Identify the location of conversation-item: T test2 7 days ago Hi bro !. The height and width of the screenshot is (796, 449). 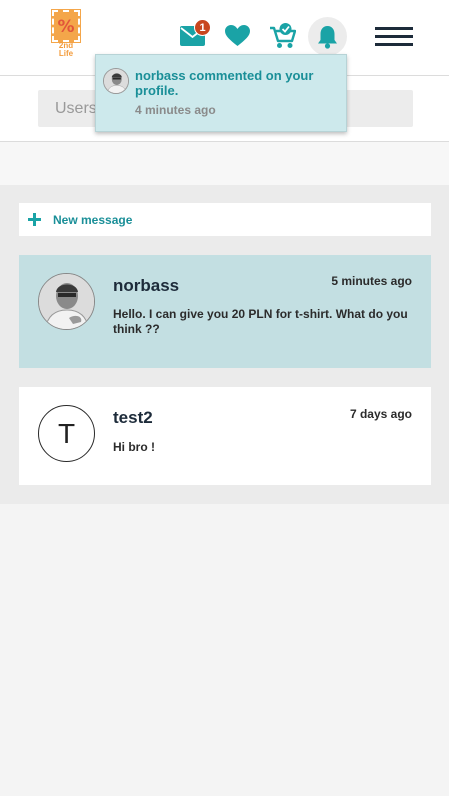
(225, 436).